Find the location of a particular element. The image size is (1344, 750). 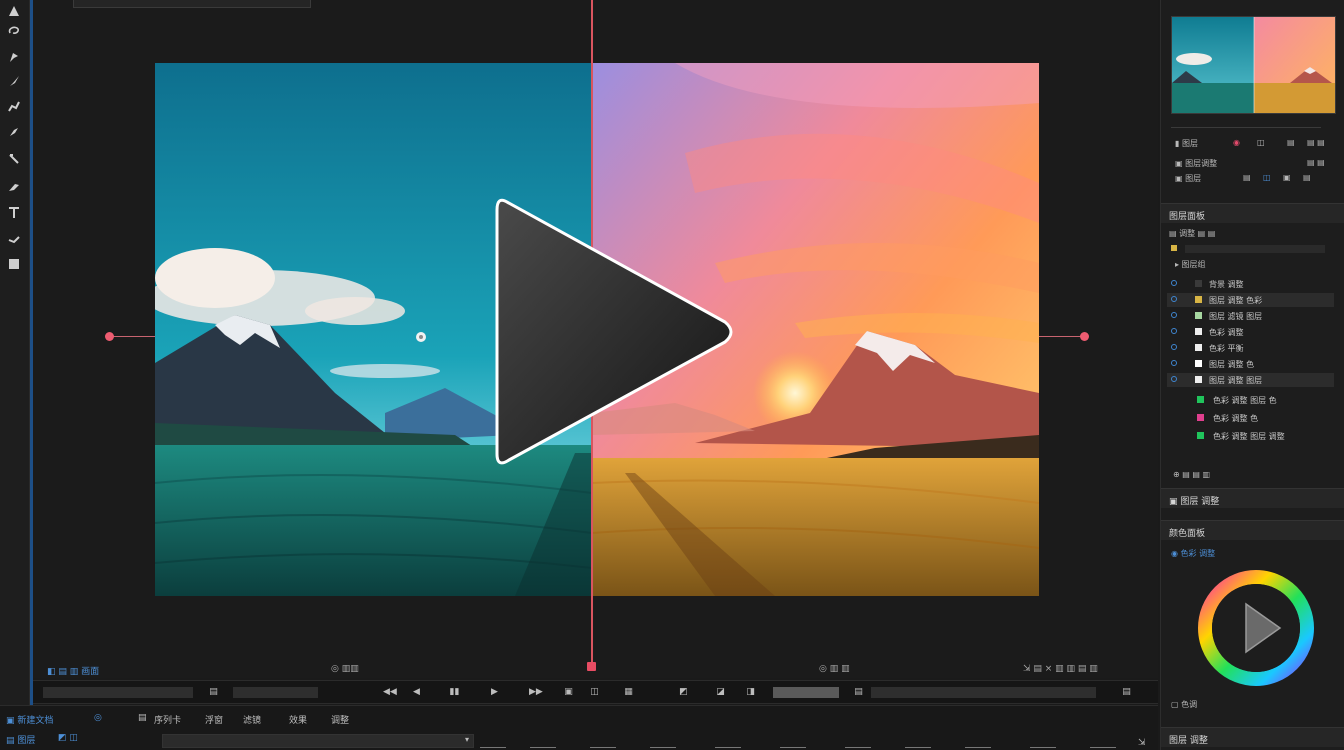

row-a-icon-3: ▤ ▤ is located at coordinates (1316, 142).